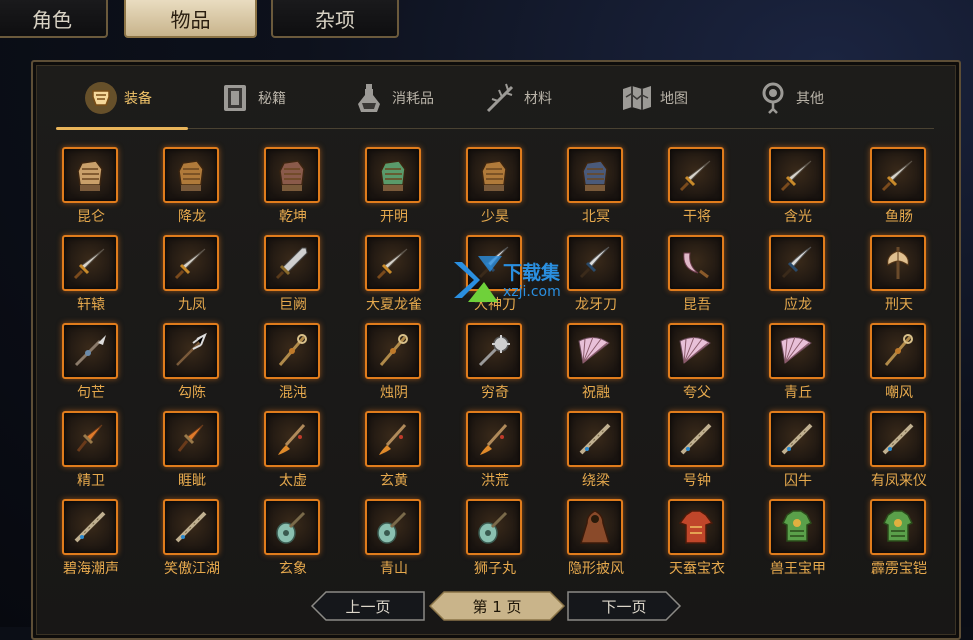 This screenshot has height=640, width=973. Describe the element at coordinates (900, 275) in the screenshot. I see `inventory-item: 刑天` at that location.